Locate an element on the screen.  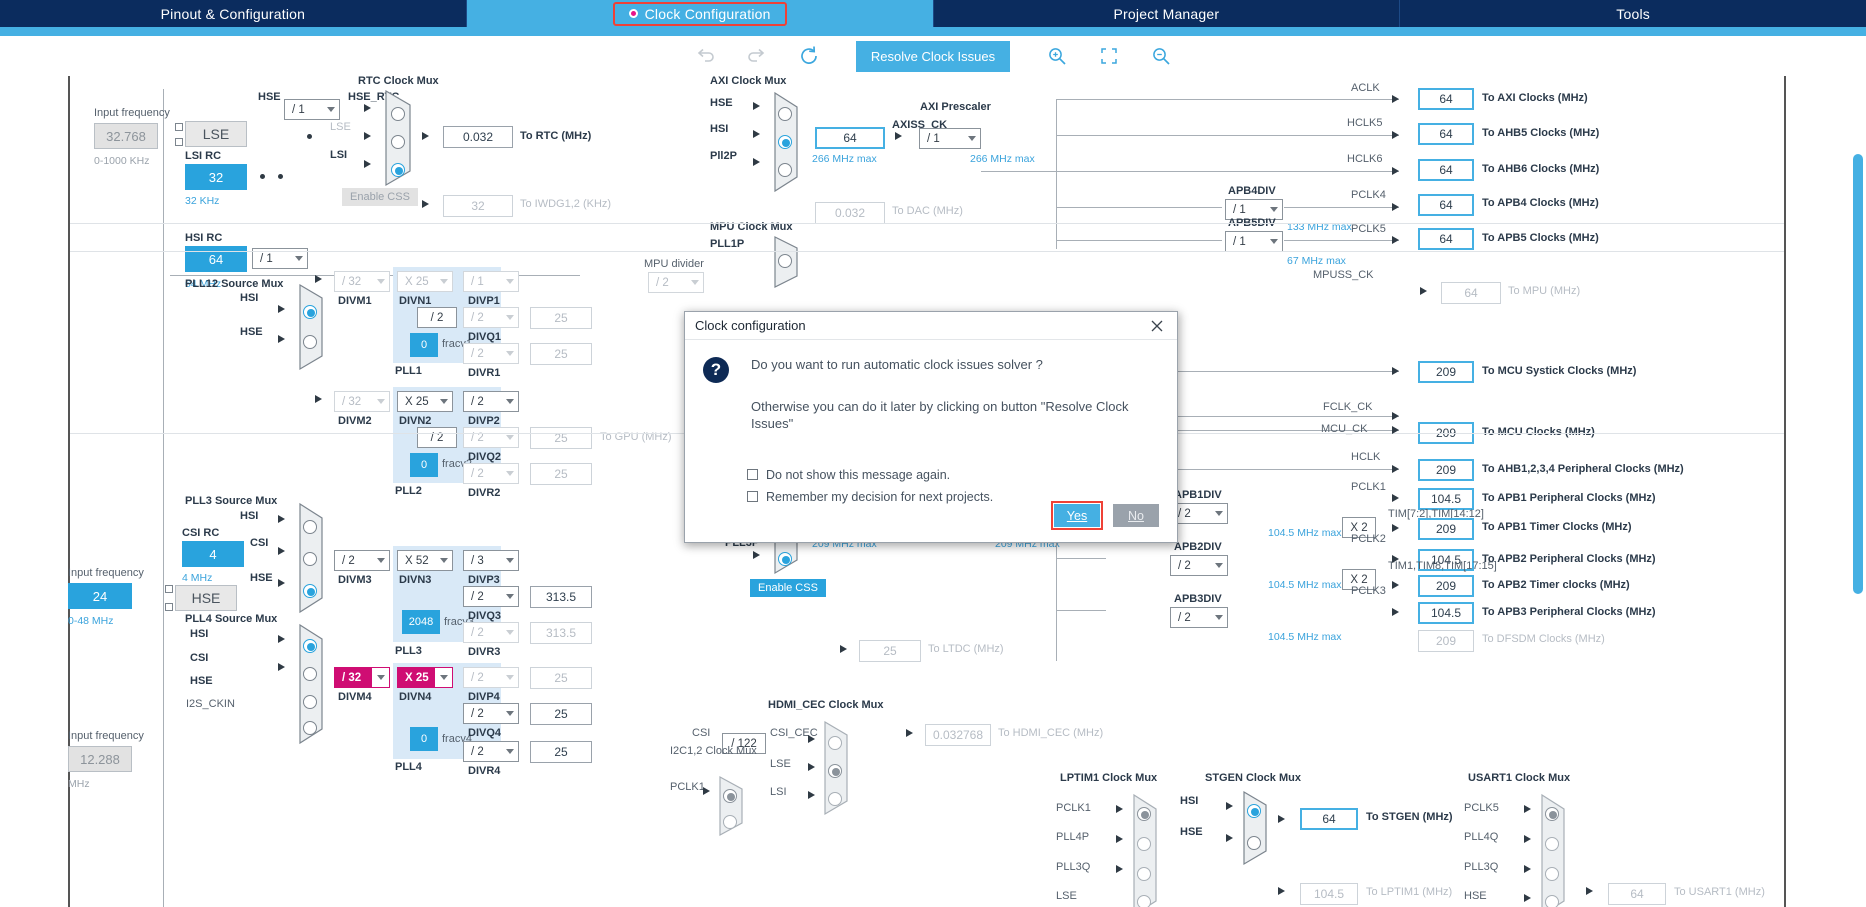
divp3-select: / 3 is located at coordinates (491, 560).